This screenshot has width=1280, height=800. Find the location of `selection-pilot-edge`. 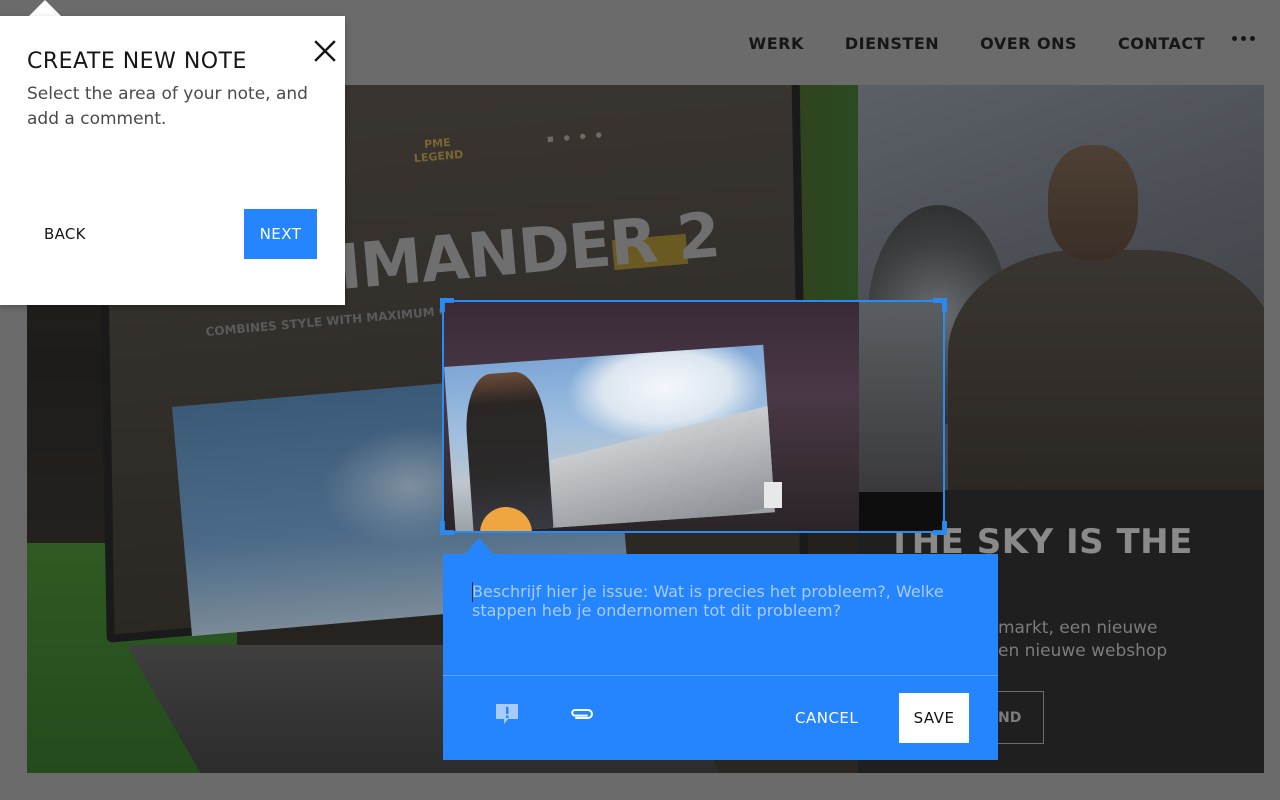

selection-pilot-edge is located at coordinates (901, 397).